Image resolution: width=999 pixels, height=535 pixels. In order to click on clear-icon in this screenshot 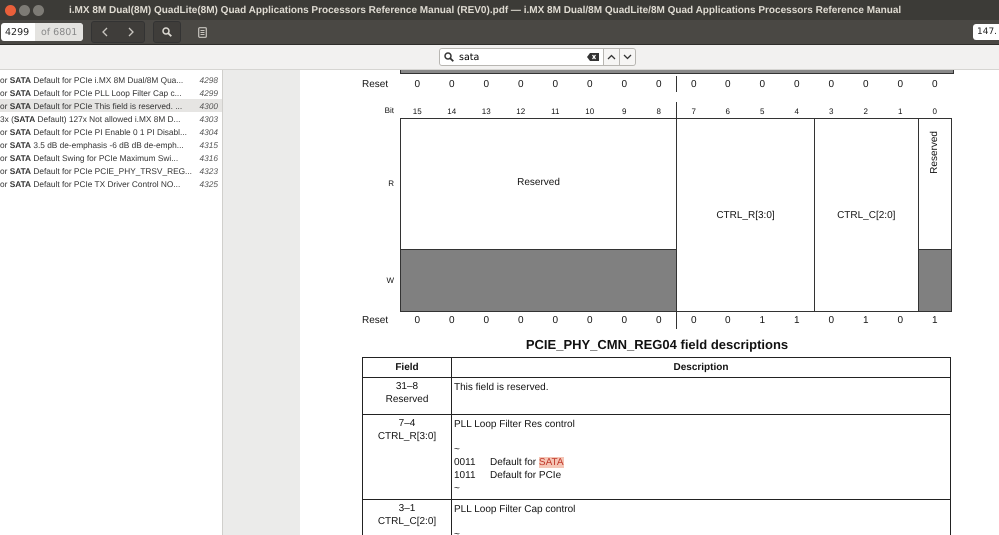, I will do `click(593, 57)`.